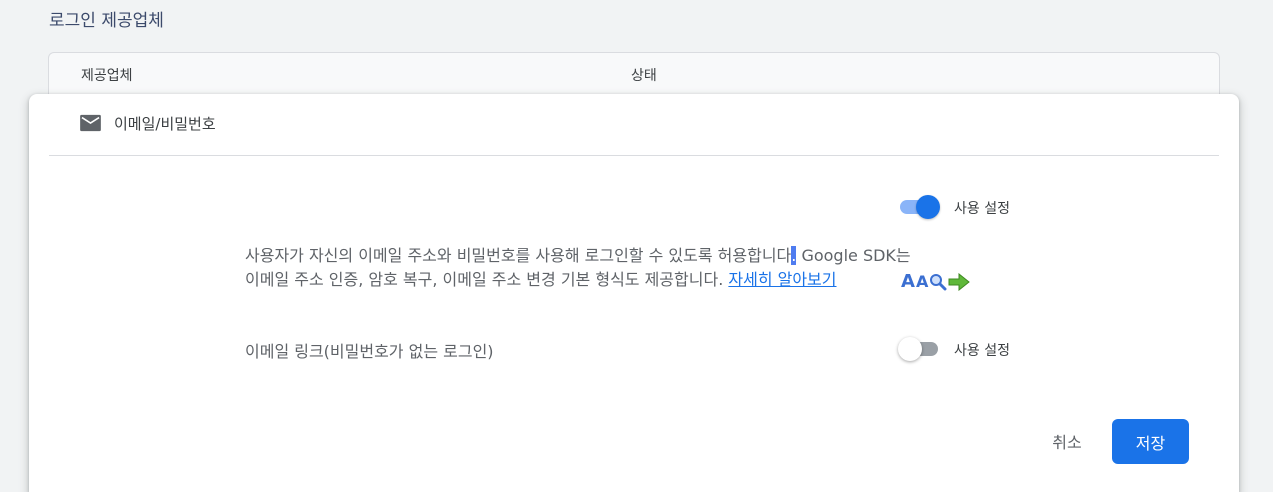 This screenshot has height=492, width=1273. I want to click on text-size-small-icon: A, so click(922, 282).